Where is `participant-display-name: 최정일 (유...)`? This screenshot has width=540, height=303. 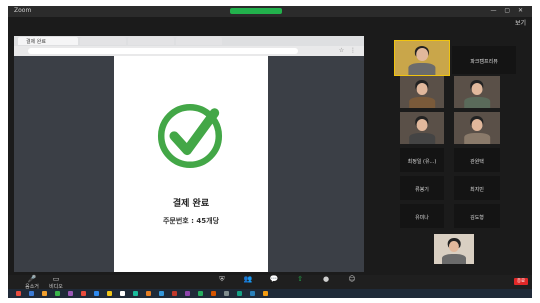 participant-display-name: 최정일 (유...) is located at coordinates (422, 162).